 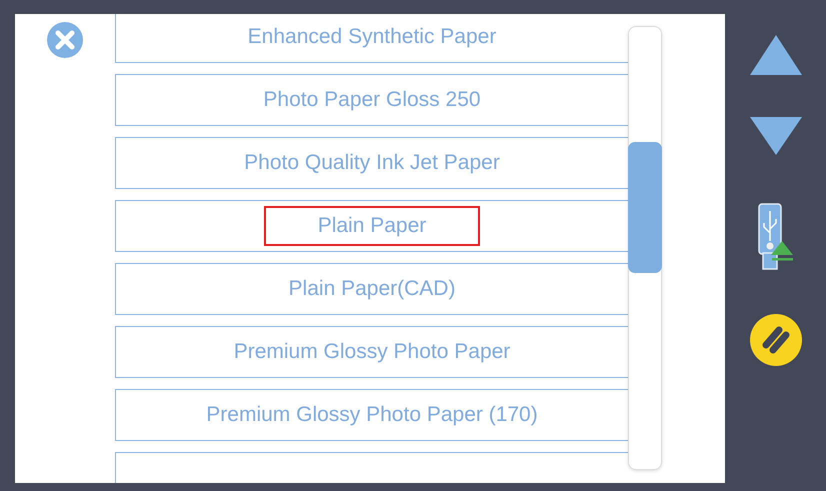 What do you see at coordinates (65, 40) in the screenshot?
I see `close-icon` at bounding box center [65, 40].